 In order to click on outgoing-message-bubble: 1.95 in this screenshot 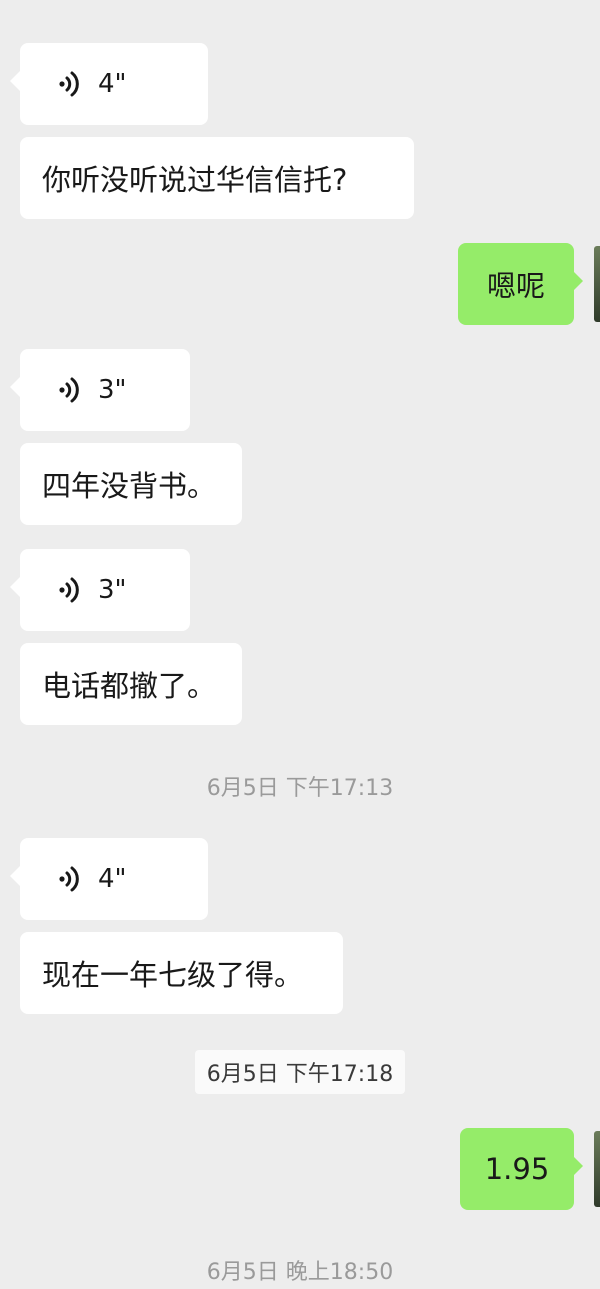, I will do `click(521, 1169)`.